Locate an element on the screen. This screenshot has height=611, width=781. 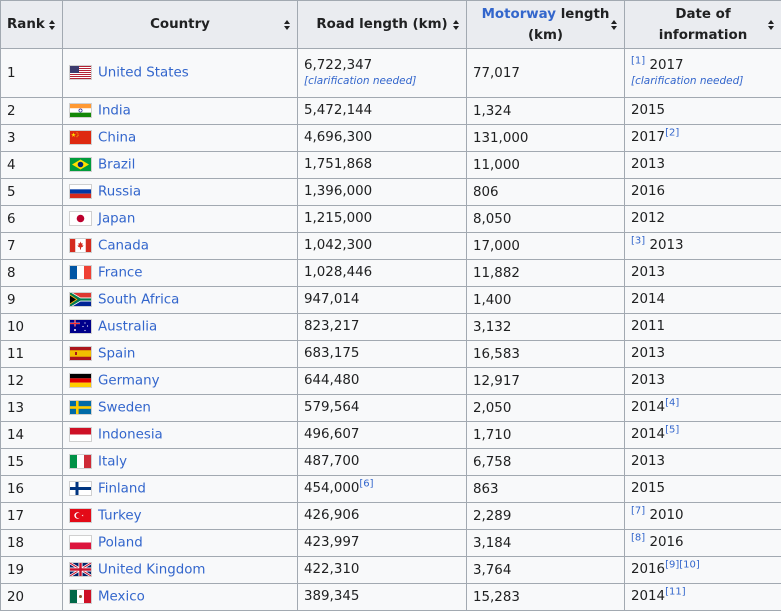
motorway-link: Motorway is located at coordinates (519, 14).